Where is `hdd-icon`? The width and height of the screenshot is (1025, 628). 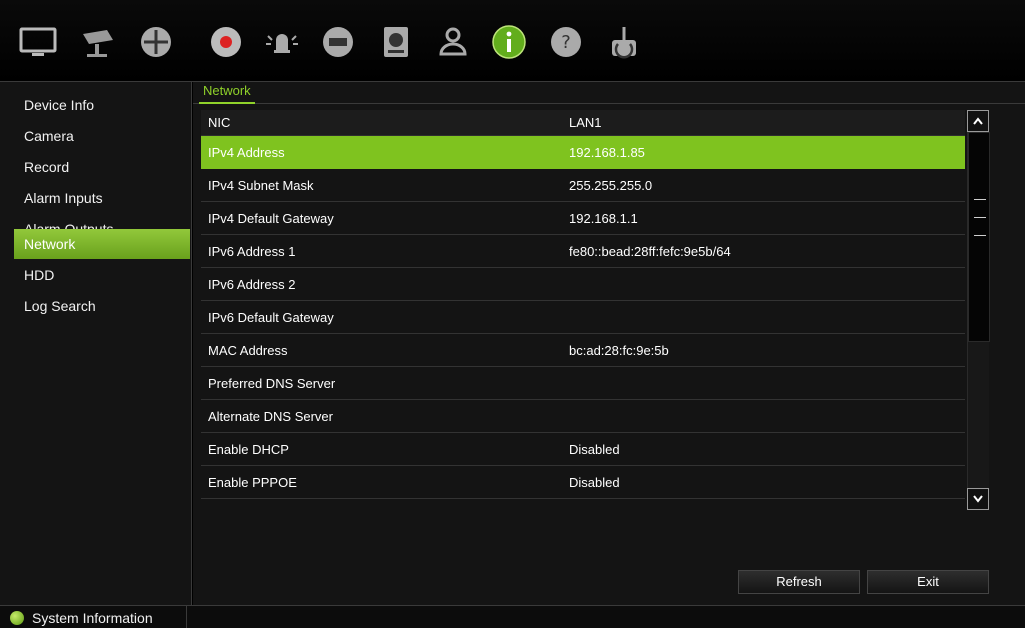
hdd-icon is located at coordinates (396, 42).